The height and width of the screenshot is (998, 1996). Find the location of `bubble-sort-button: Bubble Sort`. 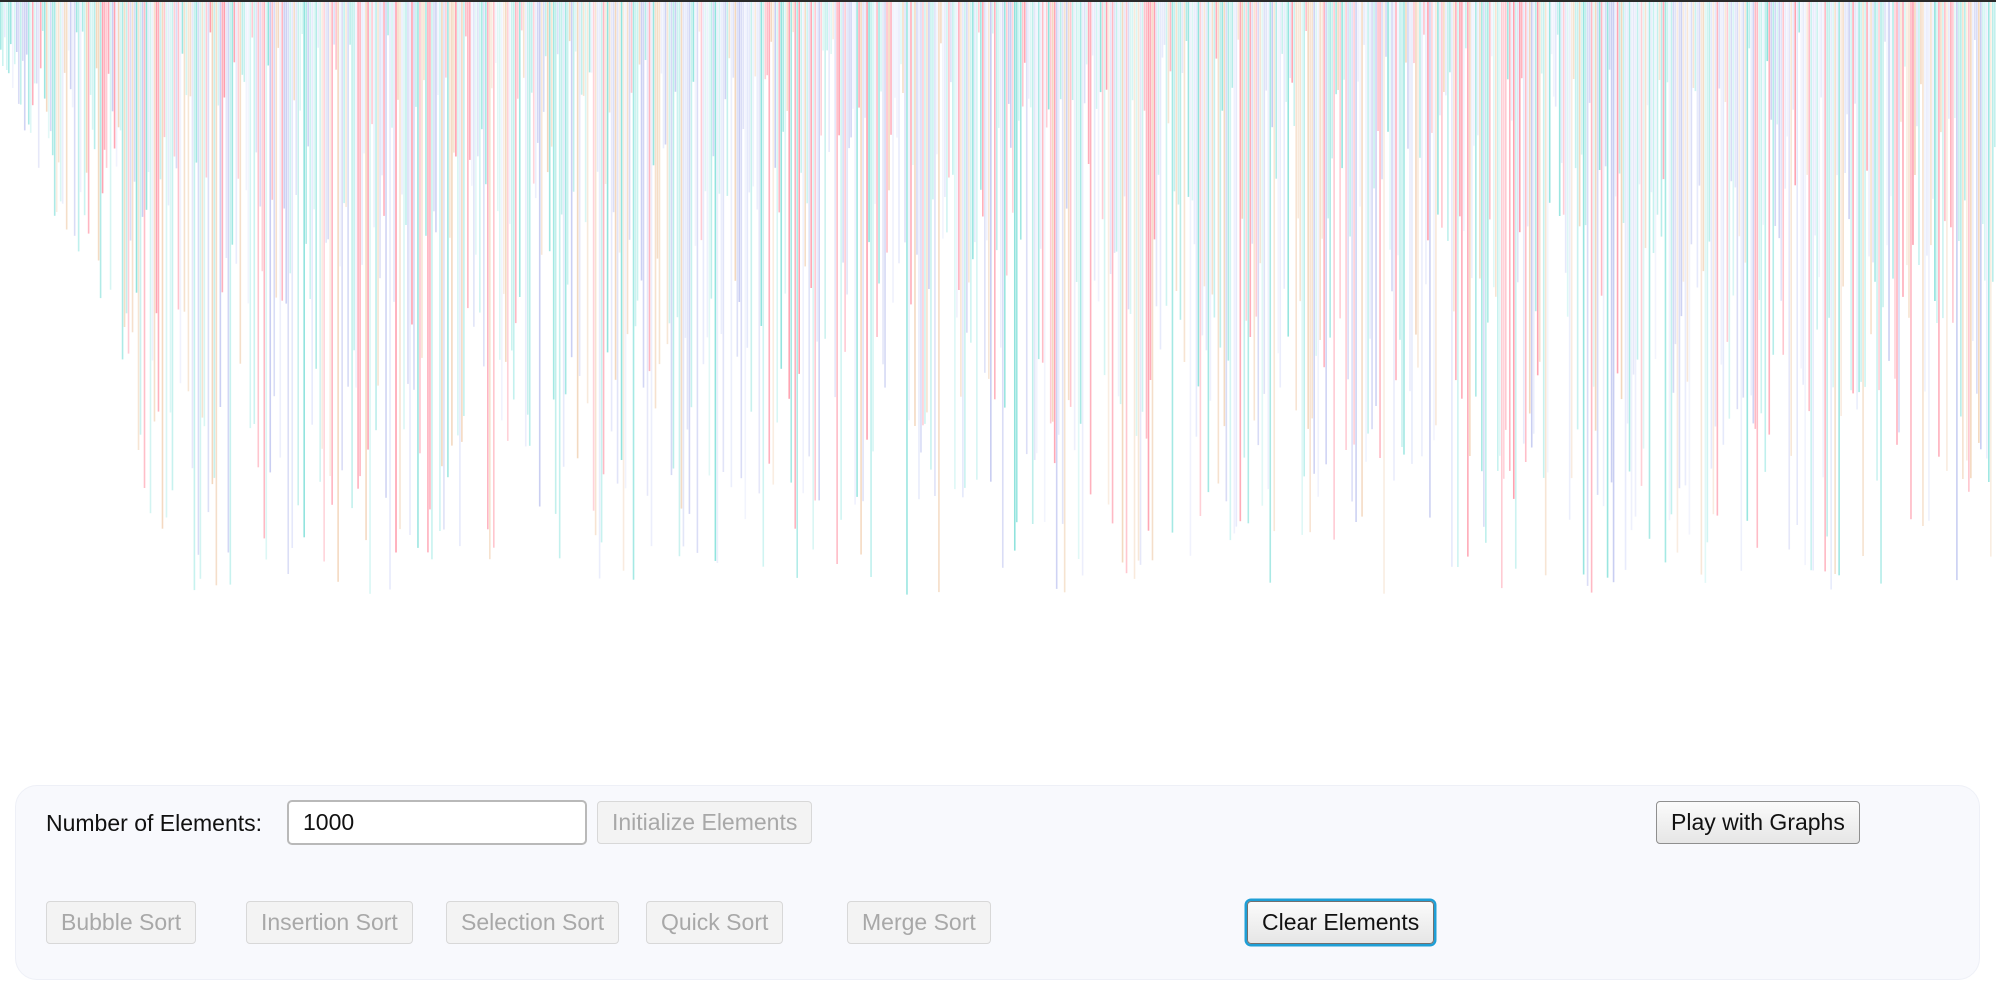

bubble-sort-button: Bubble Sort is located at coordinates (121, 922).